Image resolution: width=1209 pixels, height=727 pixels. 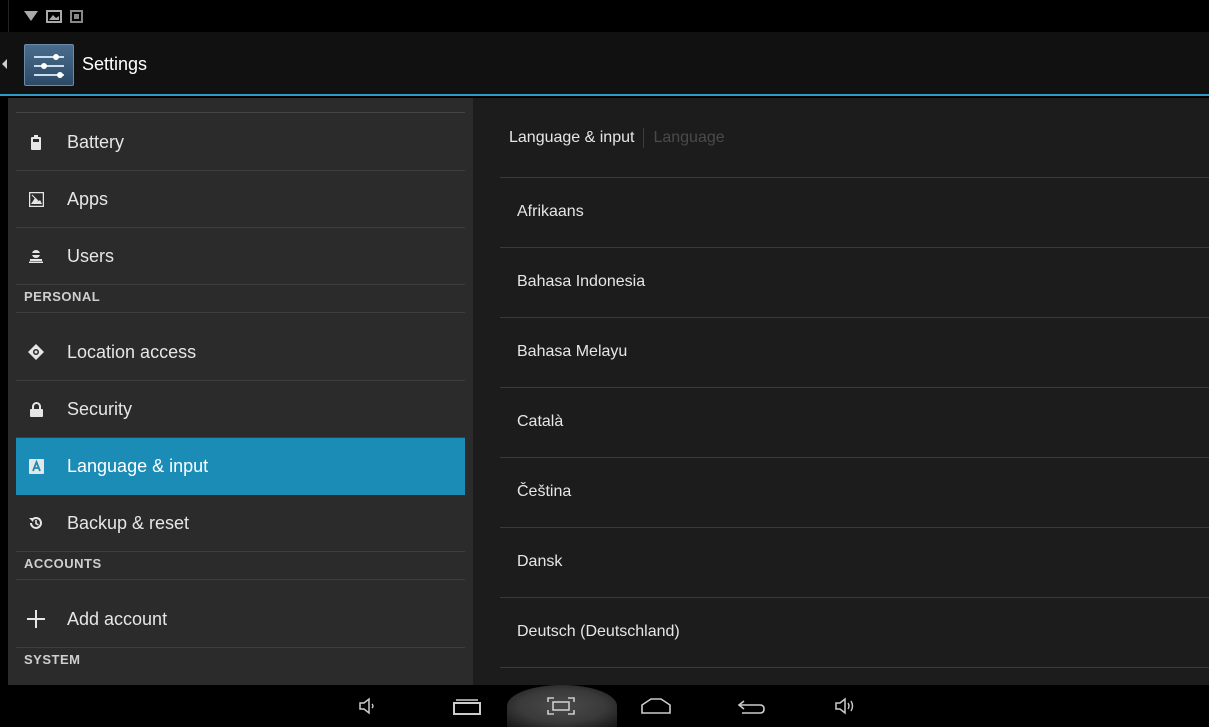 I want to click on sidebar-item-battery: Battery, so click(x=240, y=142).